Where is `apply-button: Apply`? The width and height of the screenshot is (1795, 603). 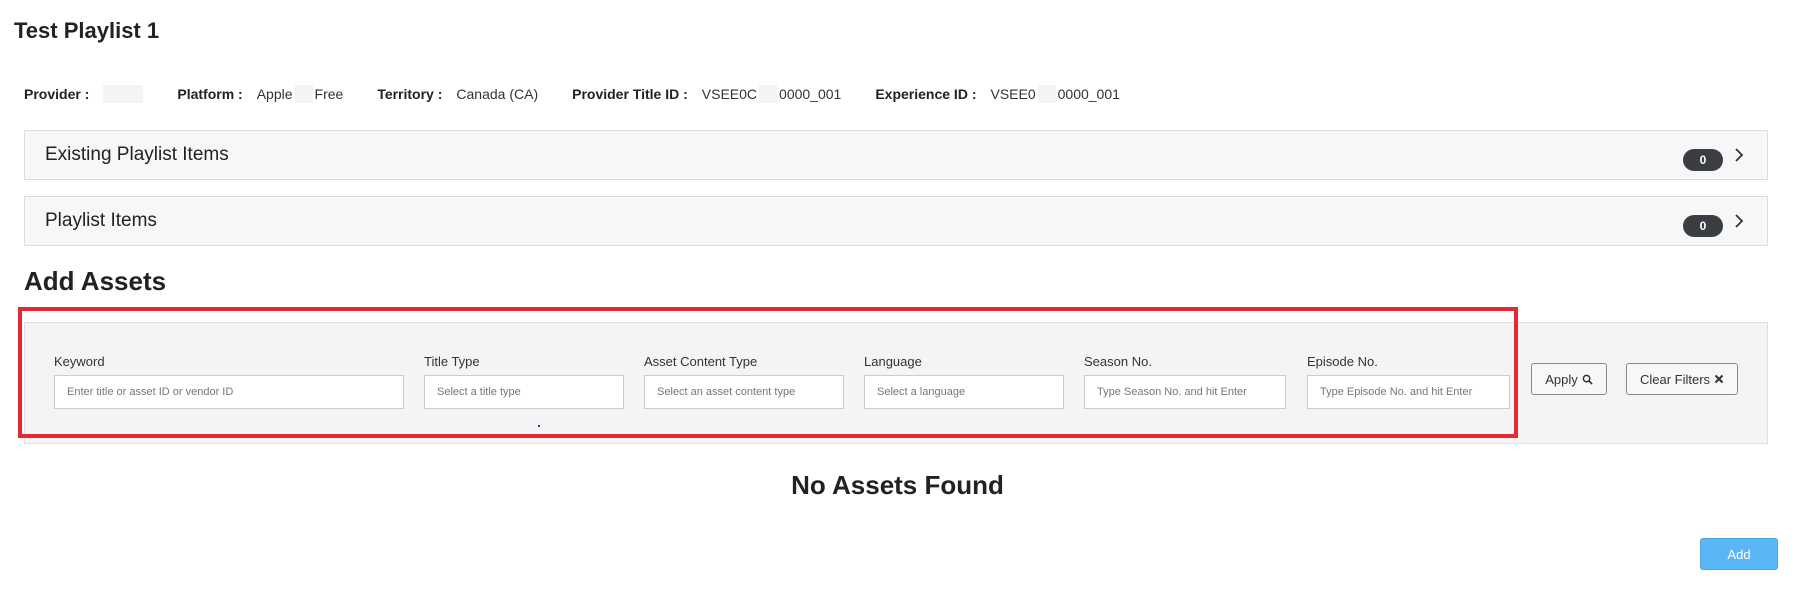
apply-button: Apply is located at coordinates (1569, 379).